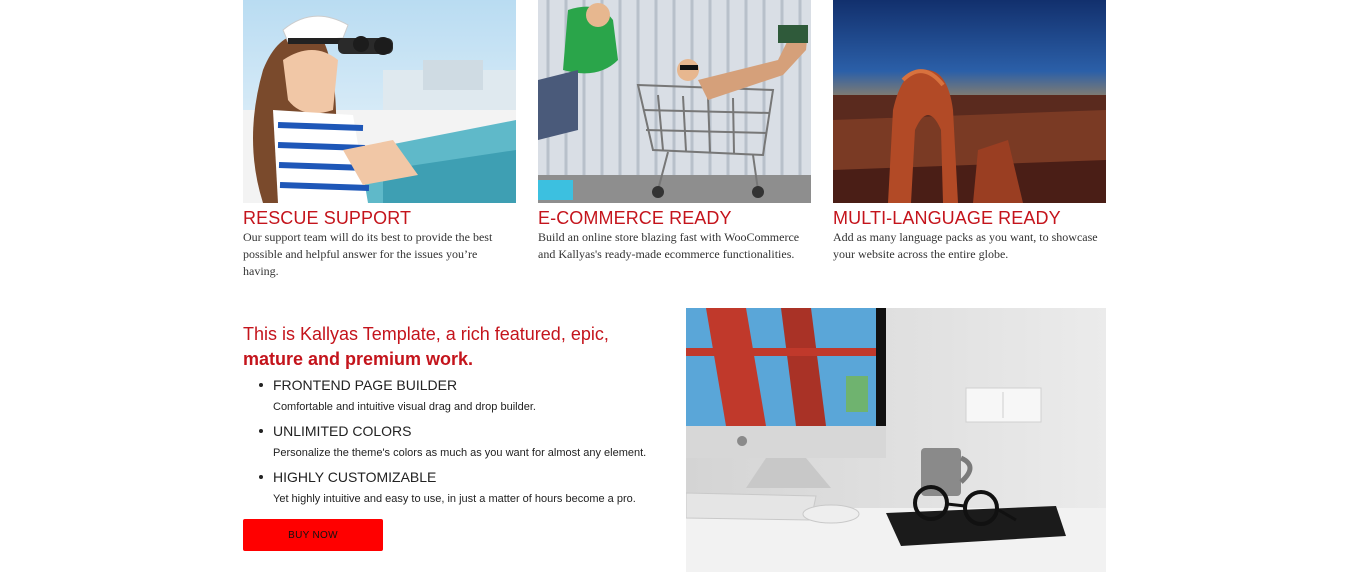  Describe the element at coordinates (379, 218) in the screenshot. I see `card-title: RESCUE SUPPORT` at that location.